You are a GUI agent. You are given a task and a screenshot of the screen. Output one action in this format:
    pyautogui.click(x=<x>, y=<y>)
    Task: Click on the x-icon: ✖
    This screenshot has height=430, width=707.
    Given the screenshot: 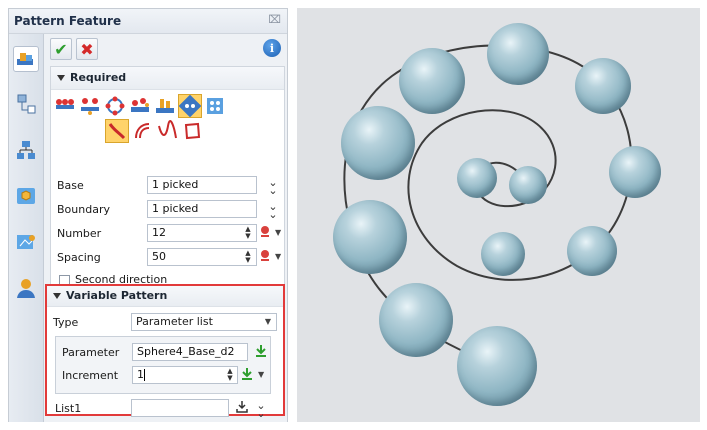 What is the action you would take?
    pyautogui.click(x=87, y=49)
    